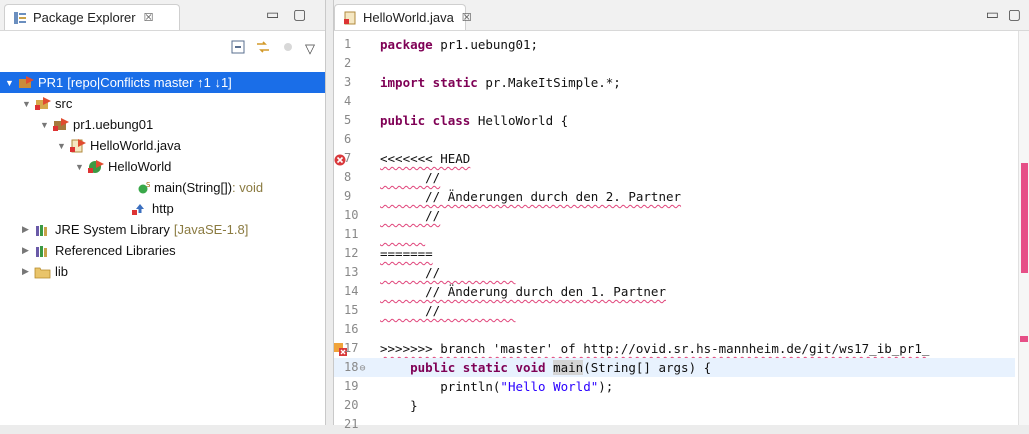  Describe the element at coordinates (674, 272) in the screenshot. I see `code-line: 13 //` at that location.